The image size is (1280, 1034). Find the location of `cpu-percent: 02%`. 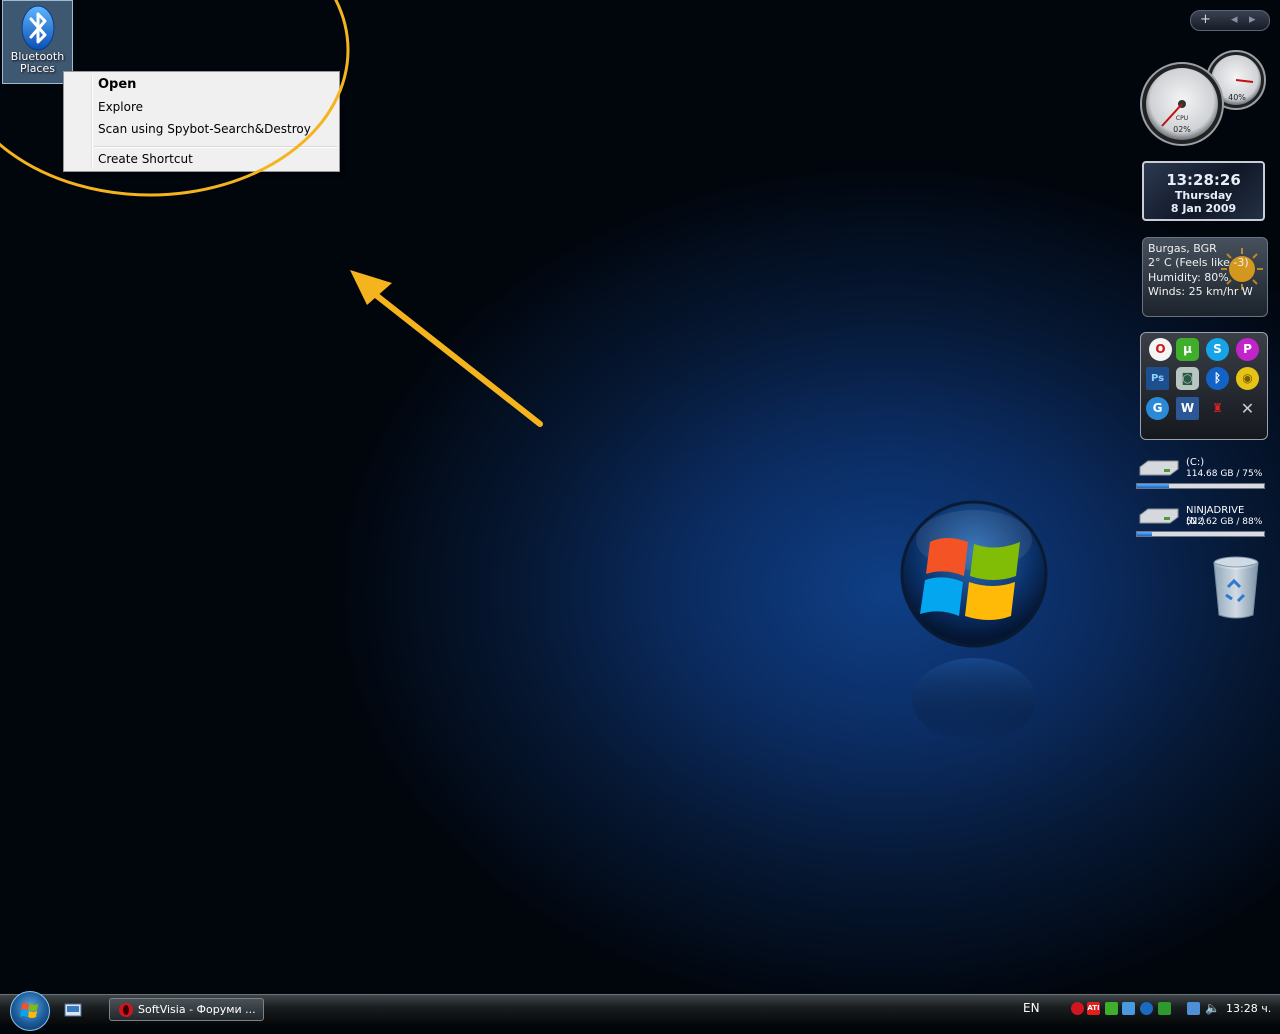

cpu-percent: 02% is located at coordinates (1182, 129).